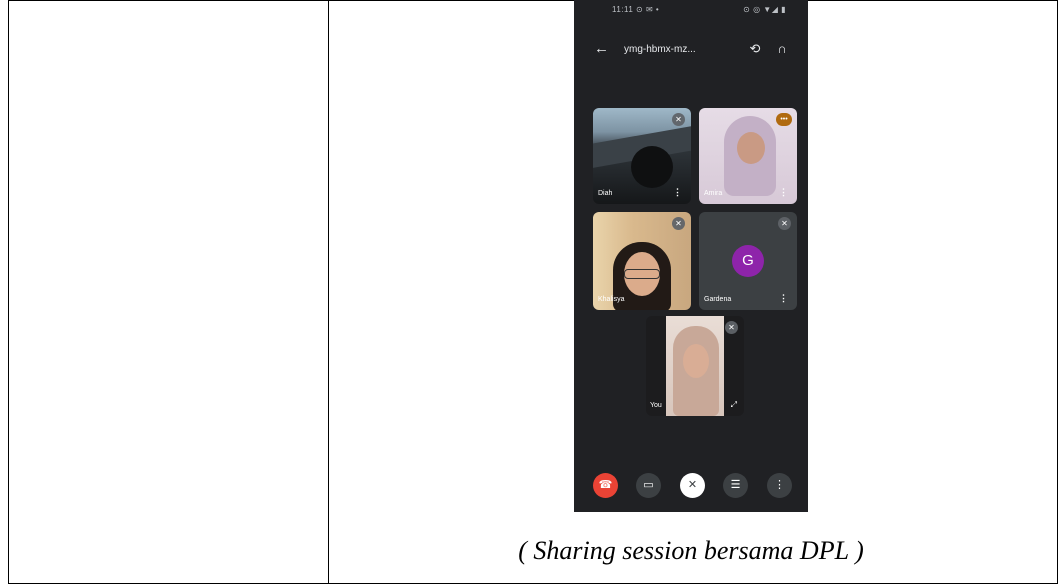 Image resolution: width=1061 pixels, height=586 pixels. What do you see at coordinates (636, 9) in the screenshot?
I see `status-time: 11:11 ⊙ ✉ •` at bounding box center [636, 9].